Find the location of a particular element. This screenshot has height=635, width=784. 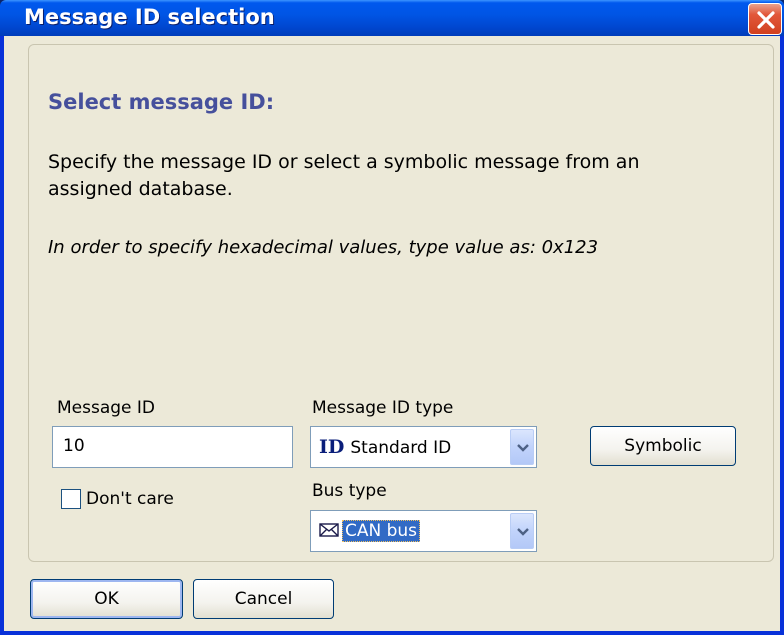

bus-type-select: CAN bus is located at coordinates (423, 531).